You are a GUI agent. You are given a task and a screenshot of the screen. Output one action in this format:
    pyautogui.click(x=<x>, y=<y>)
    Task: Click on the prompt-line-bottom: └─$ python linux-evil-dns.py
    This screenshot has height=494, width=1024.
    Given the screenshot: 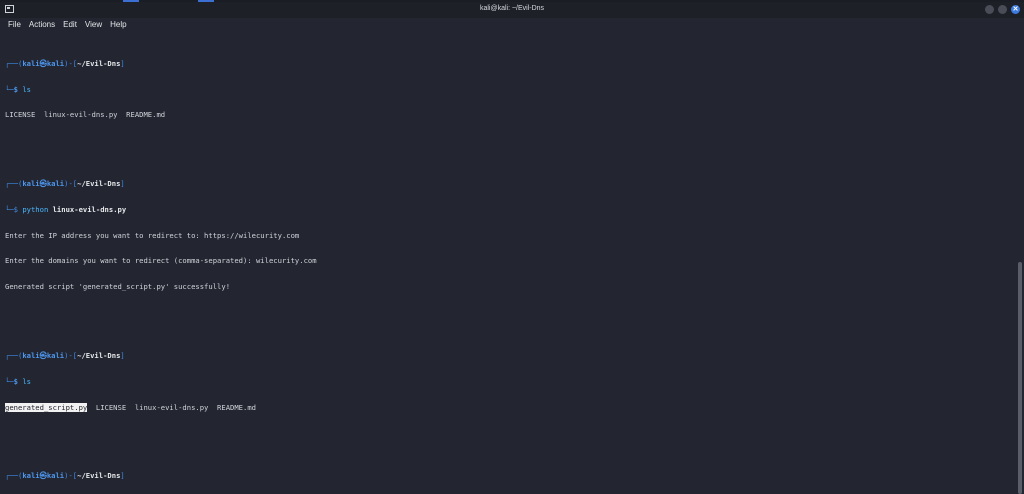 What is the action you would take?
    pyautogui.click(x=66, y=209)
    